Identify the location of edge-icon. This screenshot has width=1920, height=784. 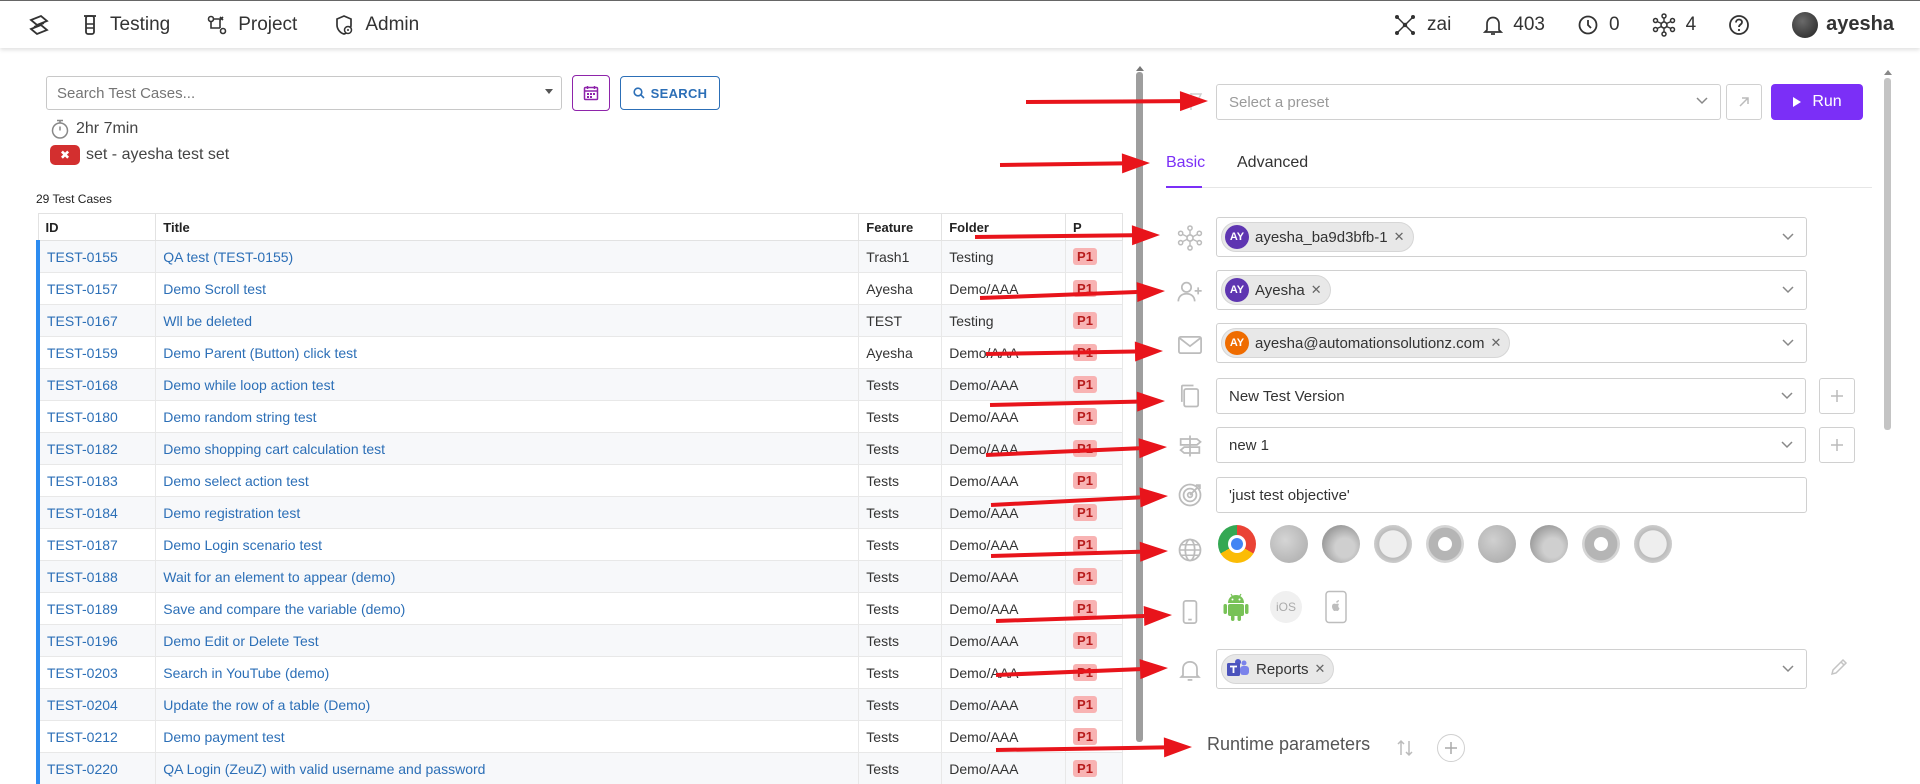
(1341, 544).